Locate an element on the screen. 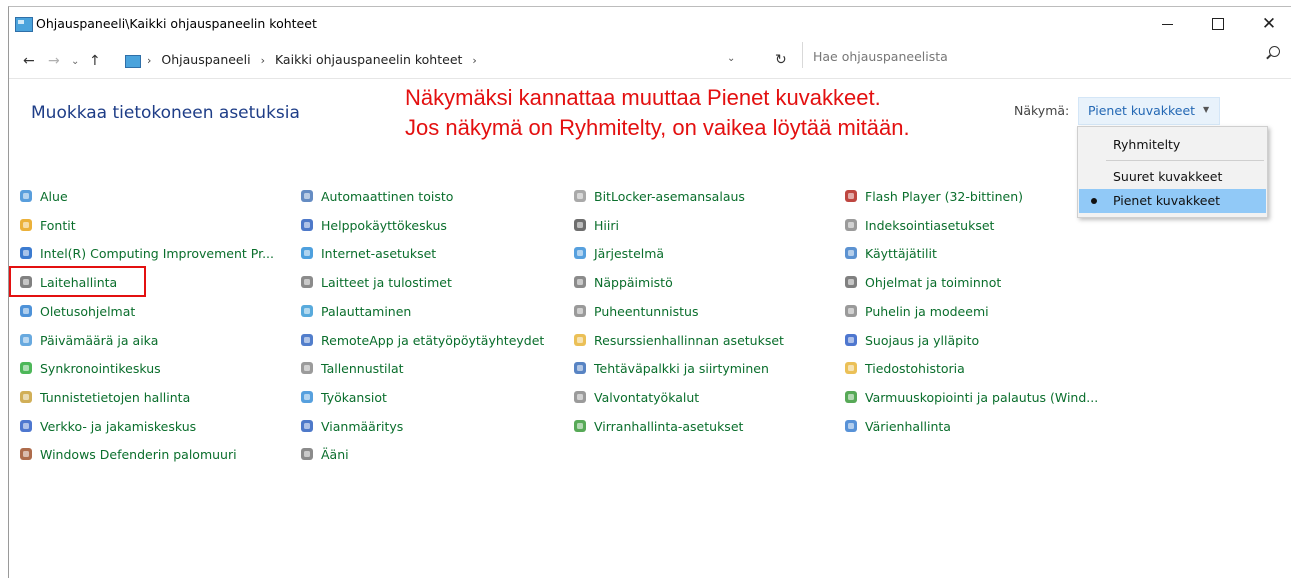 This screenshot has width=1291, height=578. control-panel-item: Windows Defenderin palomuuri is located at coordinates (127, 454).